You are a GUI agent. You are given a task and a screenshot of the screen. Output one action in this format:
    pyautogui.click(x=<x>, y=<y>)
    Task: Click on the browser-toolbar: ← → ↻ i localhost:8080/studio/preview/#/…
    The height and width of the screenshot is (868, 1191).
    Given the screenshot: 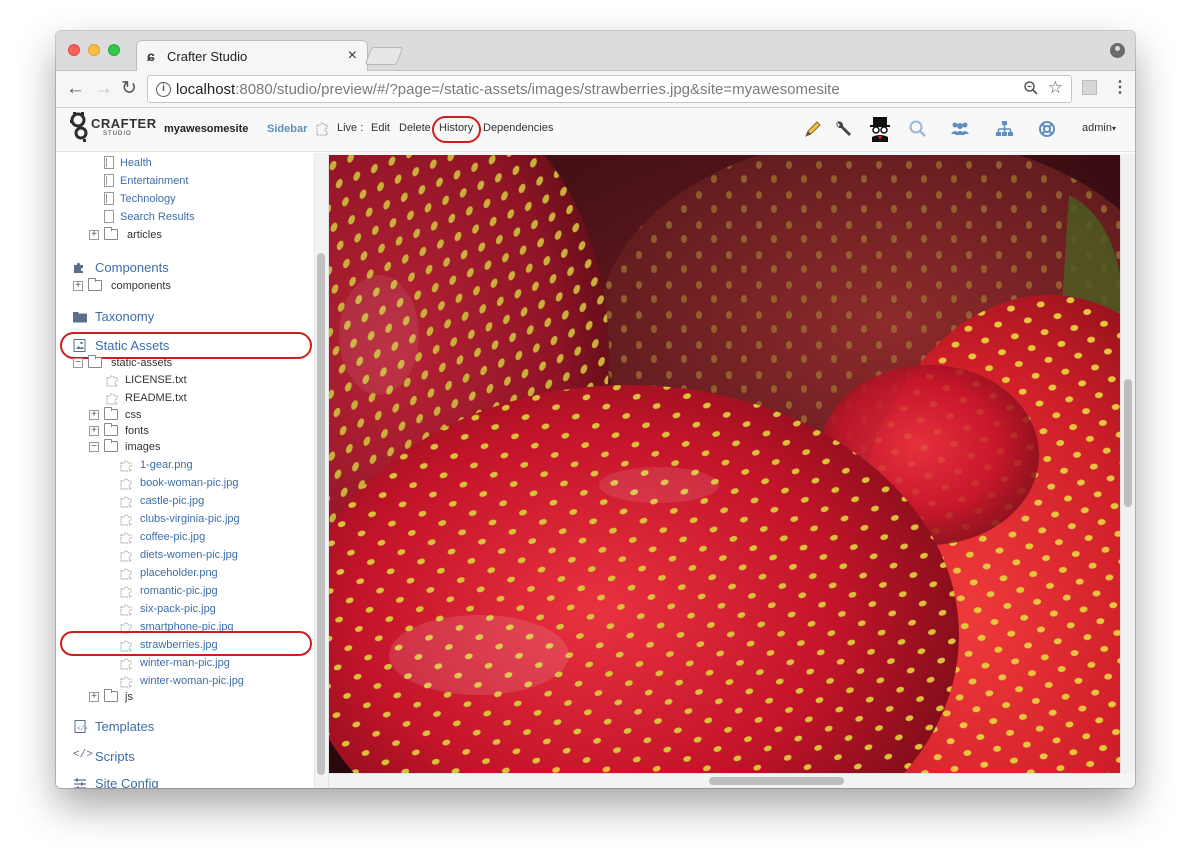 What is the action you would take?
    pyautogui.click(x=595, y=89)
    